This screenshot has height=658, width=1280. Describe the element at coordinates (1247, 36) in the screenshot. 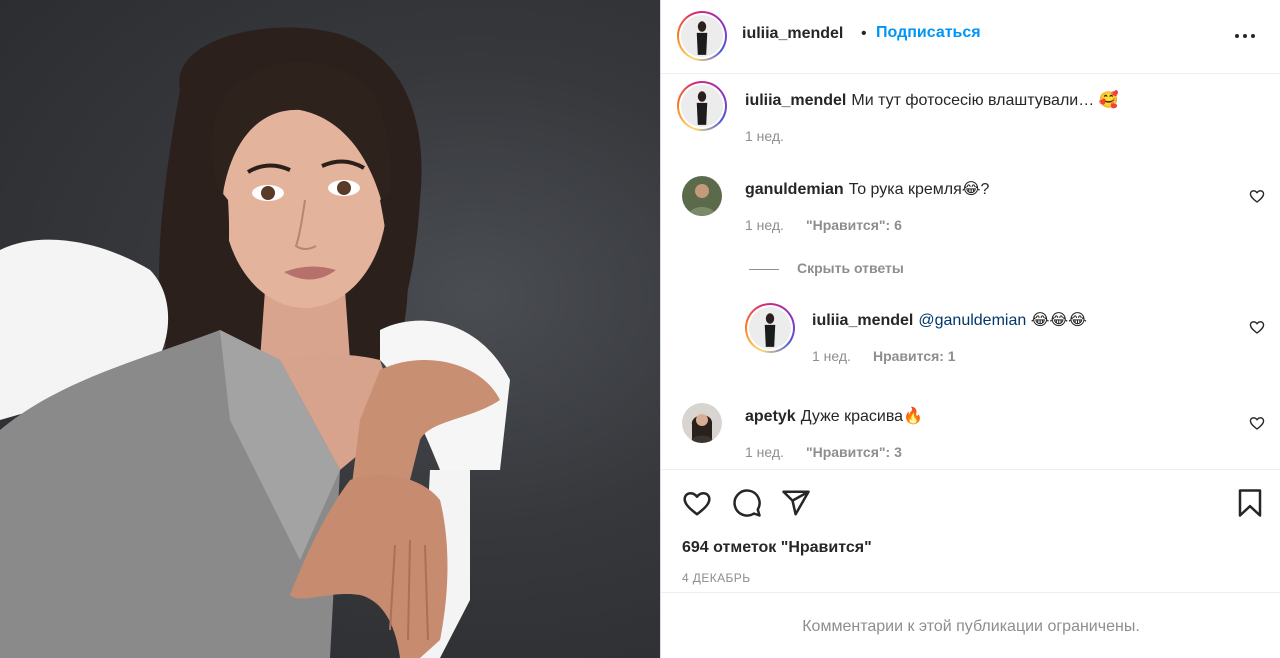

I see `more-horizontal-icon` at that location.